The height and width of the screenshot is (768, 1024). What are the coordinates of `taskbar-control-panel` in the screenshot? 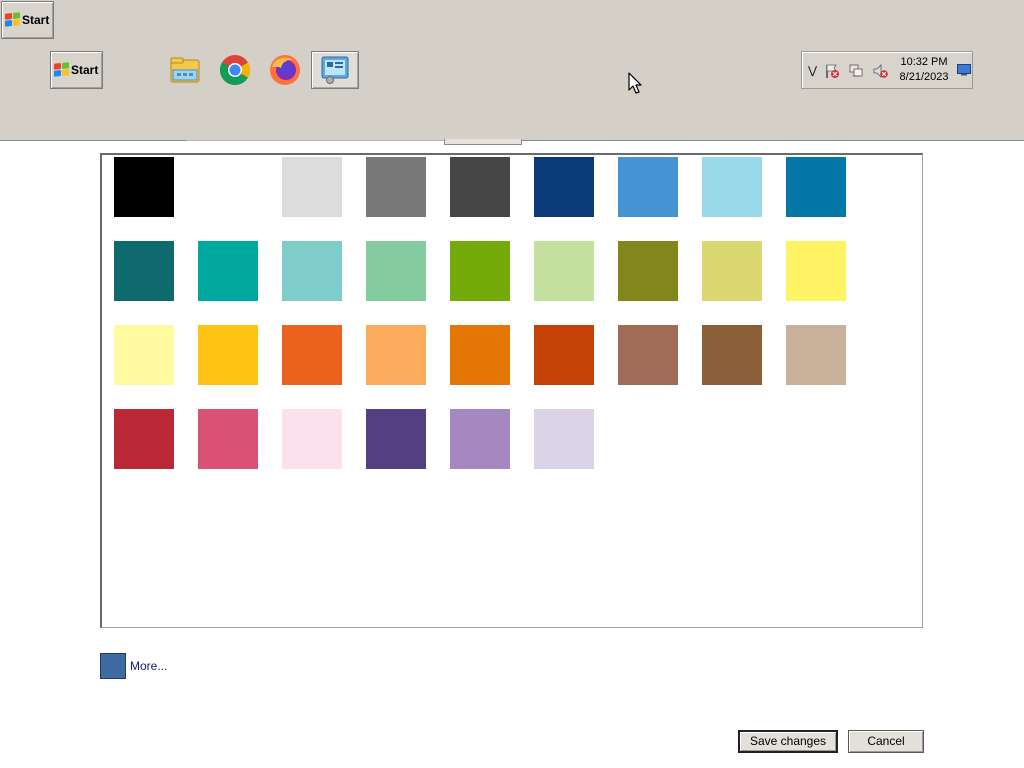 It's located at (335, 70).